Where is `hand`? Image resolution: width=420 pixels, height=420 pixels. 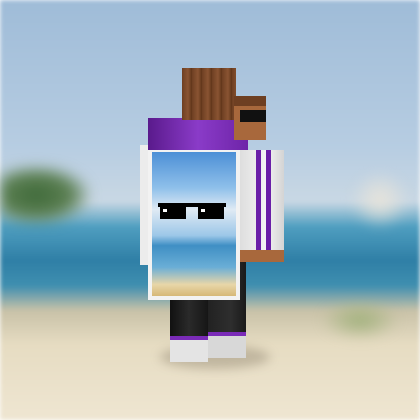
hand is located at coordinates (261, 256).